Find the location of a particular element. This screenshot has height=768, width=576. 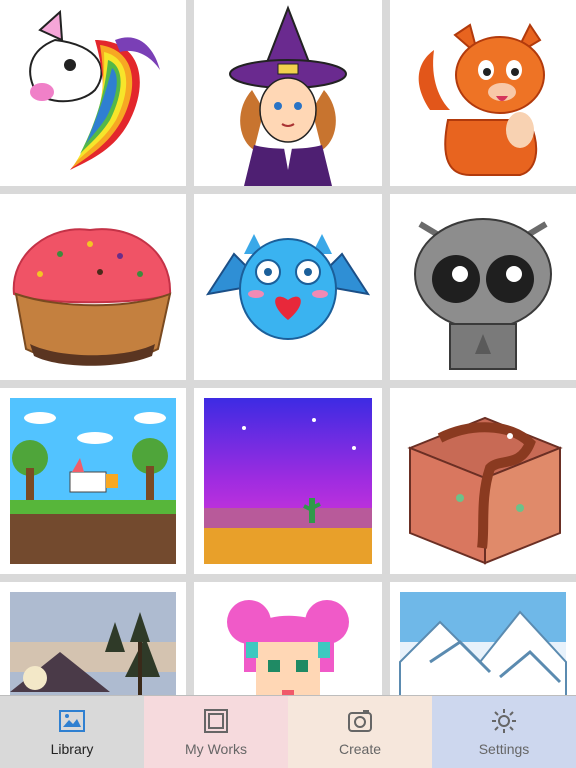

unicorn-artwork is located at coordinates (94, 89).